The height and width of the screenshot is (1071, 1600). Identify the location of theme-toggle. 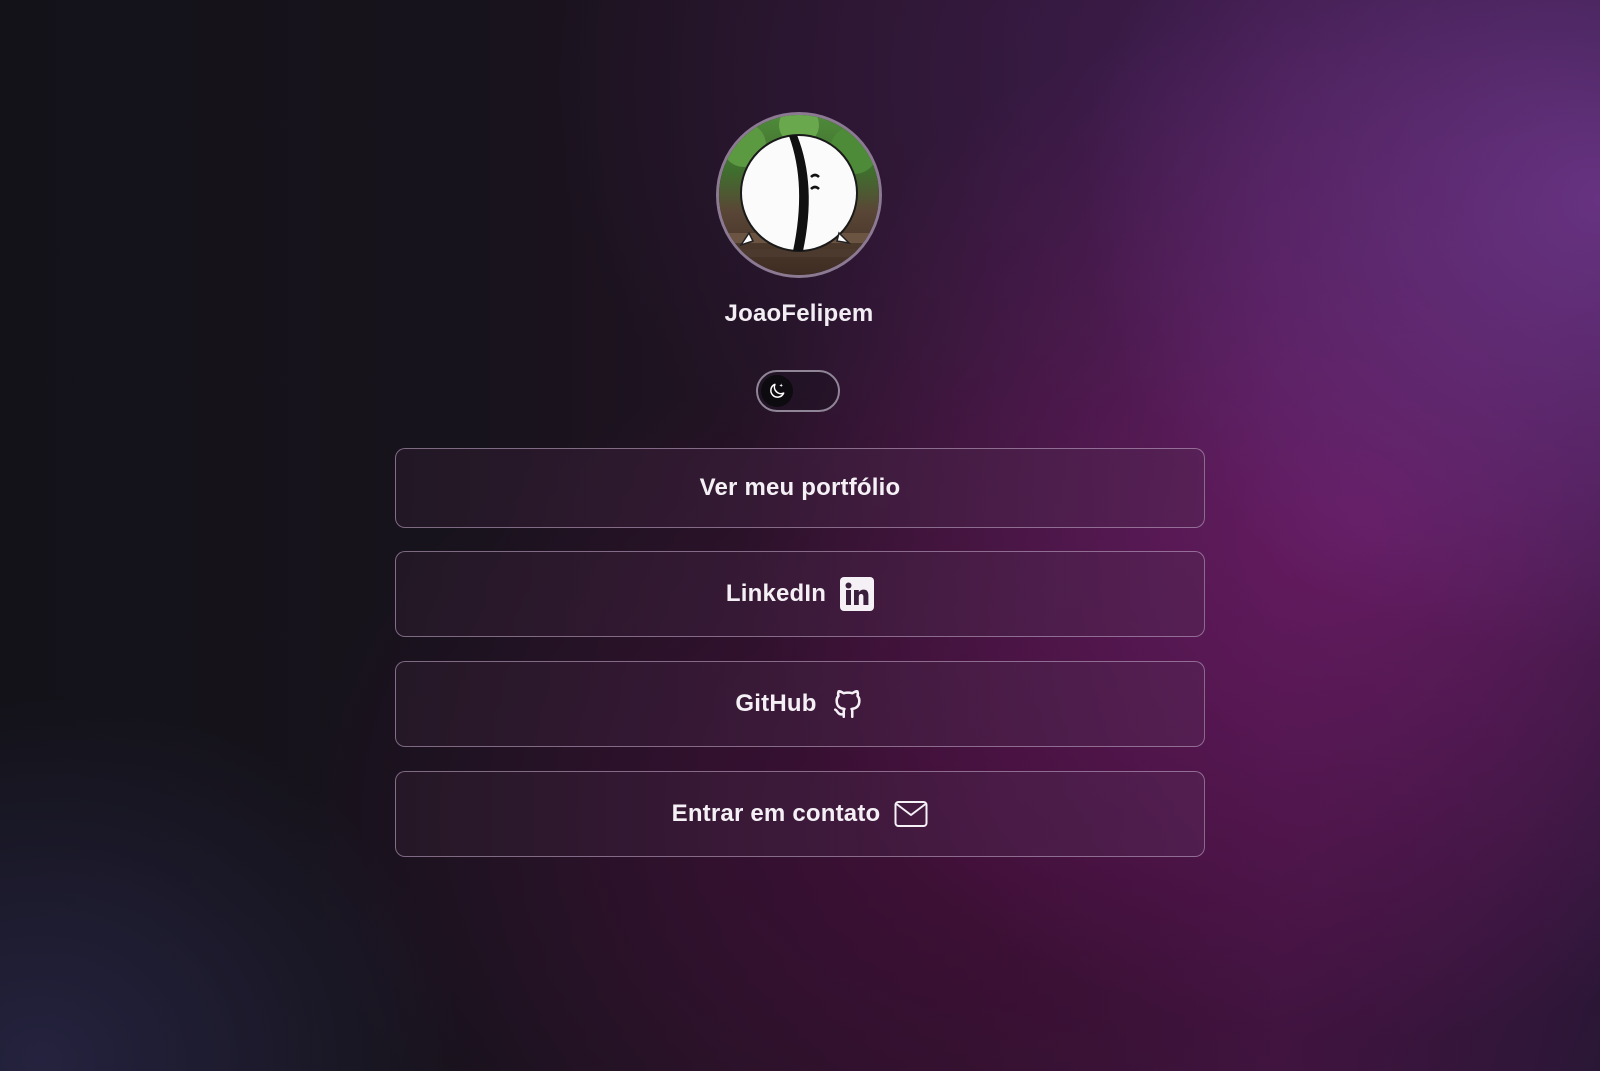
(798, 391).